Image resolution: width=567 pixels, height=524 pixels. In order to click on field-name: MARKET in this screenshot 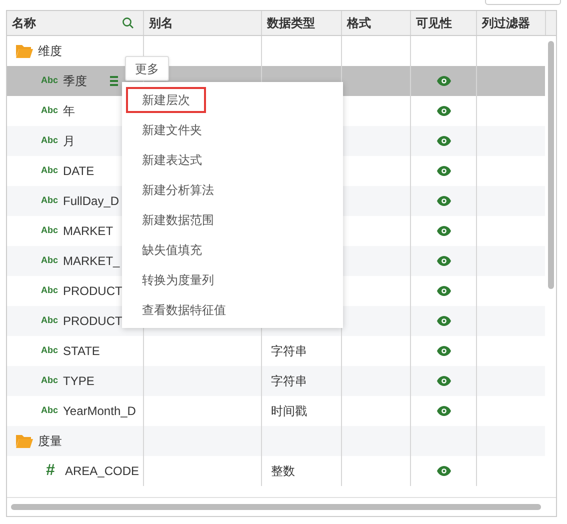, I will do `click(88, 231)`.